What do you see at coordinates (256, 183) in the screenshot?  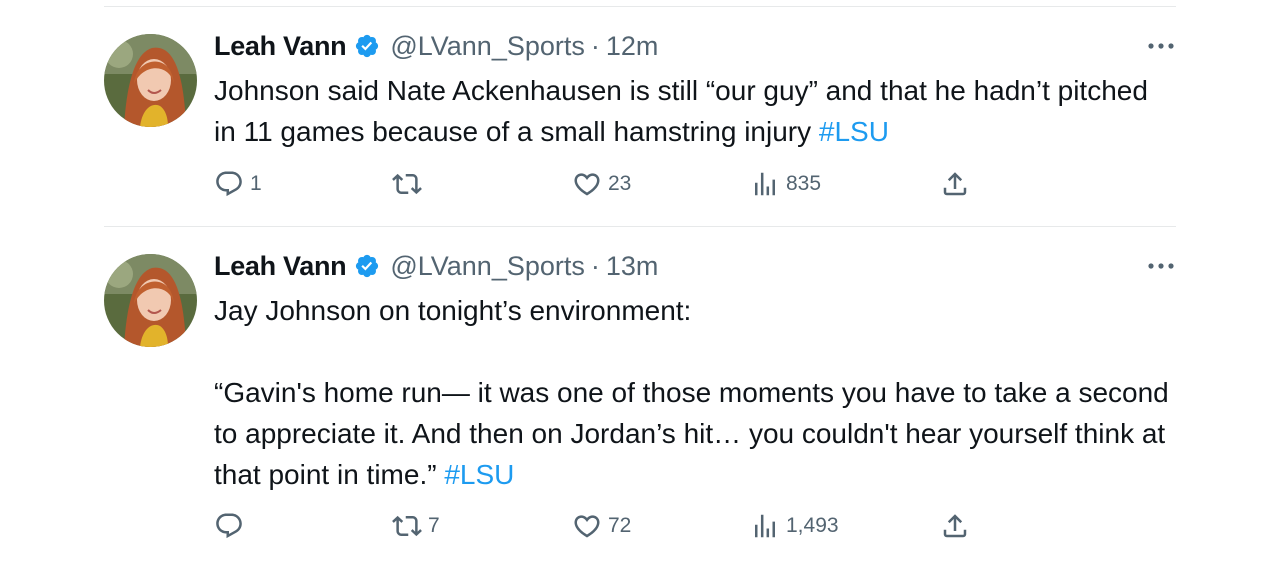 I see `reply-count: 1` at bounding box center [256, 183].